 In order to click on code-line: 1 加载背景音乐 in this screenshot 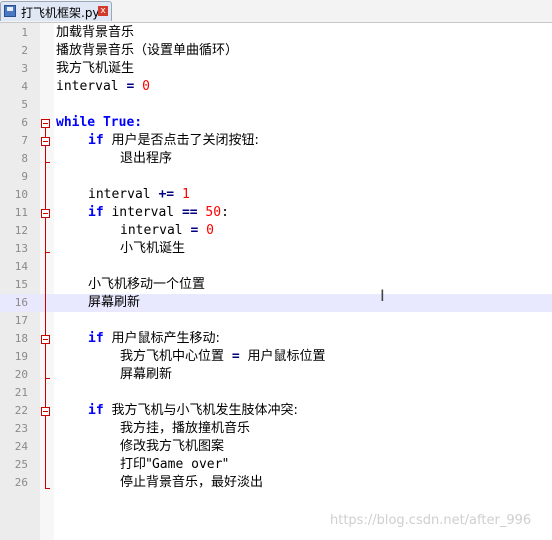, I will do `click(276, 33)`.